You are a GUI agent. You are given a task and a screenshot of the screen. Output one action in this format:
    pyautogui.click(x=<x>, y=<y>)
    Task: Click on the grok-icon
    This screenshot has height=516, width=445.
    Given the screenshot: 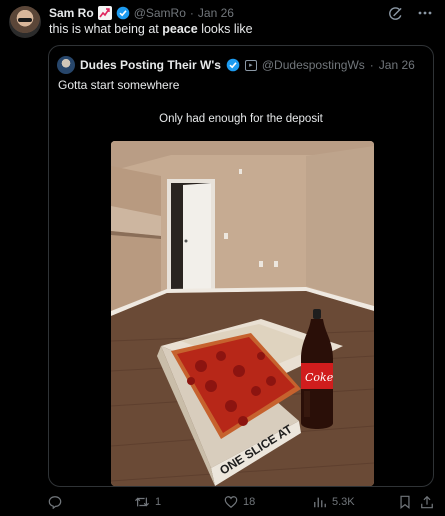 What is the action you would take?
    pyautogui.click(x=395, y=13)
    